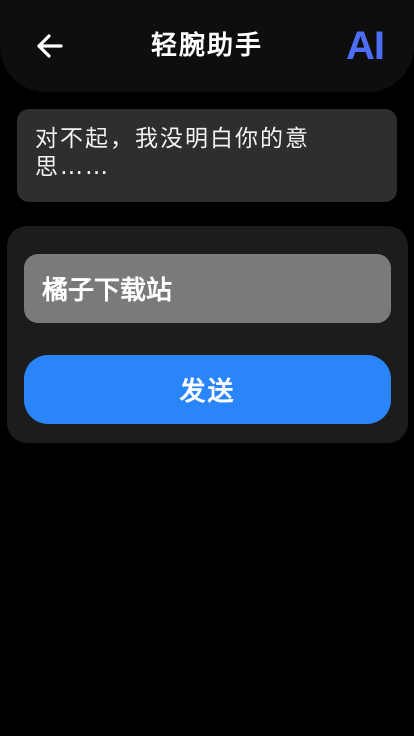 This screenshot has width=414, height=736. I want to click on header-bar: 轻腕助手 AI, so click(207, 46).